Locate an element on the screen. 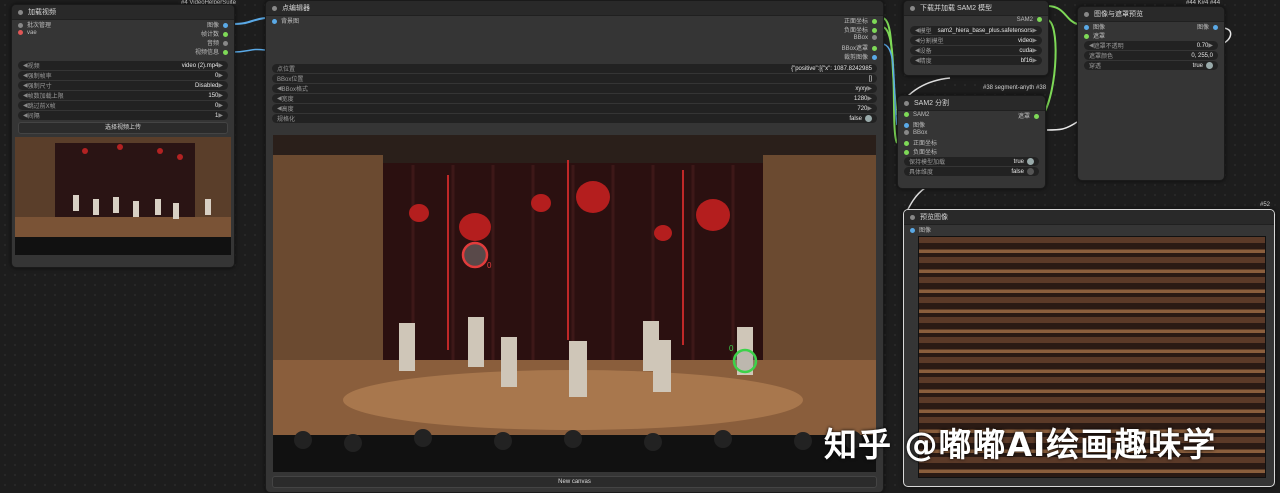 The image size is (1280, 493). image-mask-preview-header: 图像与遮罩预览 is located at coordinates (1151, 14).